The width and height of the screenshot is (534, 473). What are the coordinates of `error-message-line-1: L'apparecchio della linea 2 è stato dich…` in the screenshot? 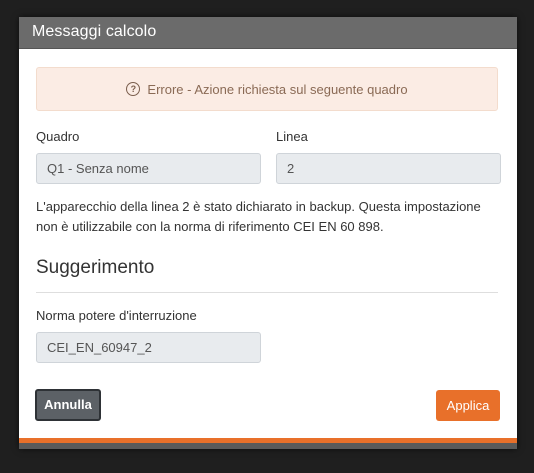 It's located at (258, 206).